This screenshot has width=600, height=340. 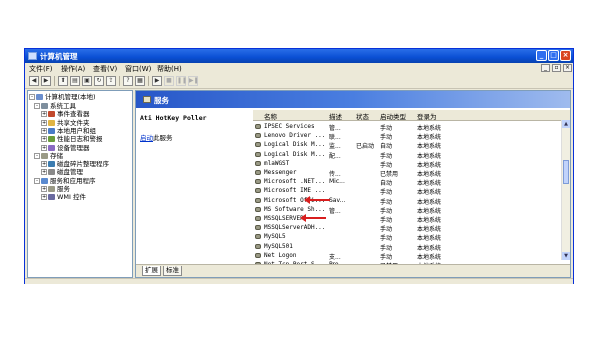 What do you see at coordinates (408, 173) in the screenshot?
I see `service-row: Messenger 传... 已禁用 本地系统` at bounding box center [408, 173].